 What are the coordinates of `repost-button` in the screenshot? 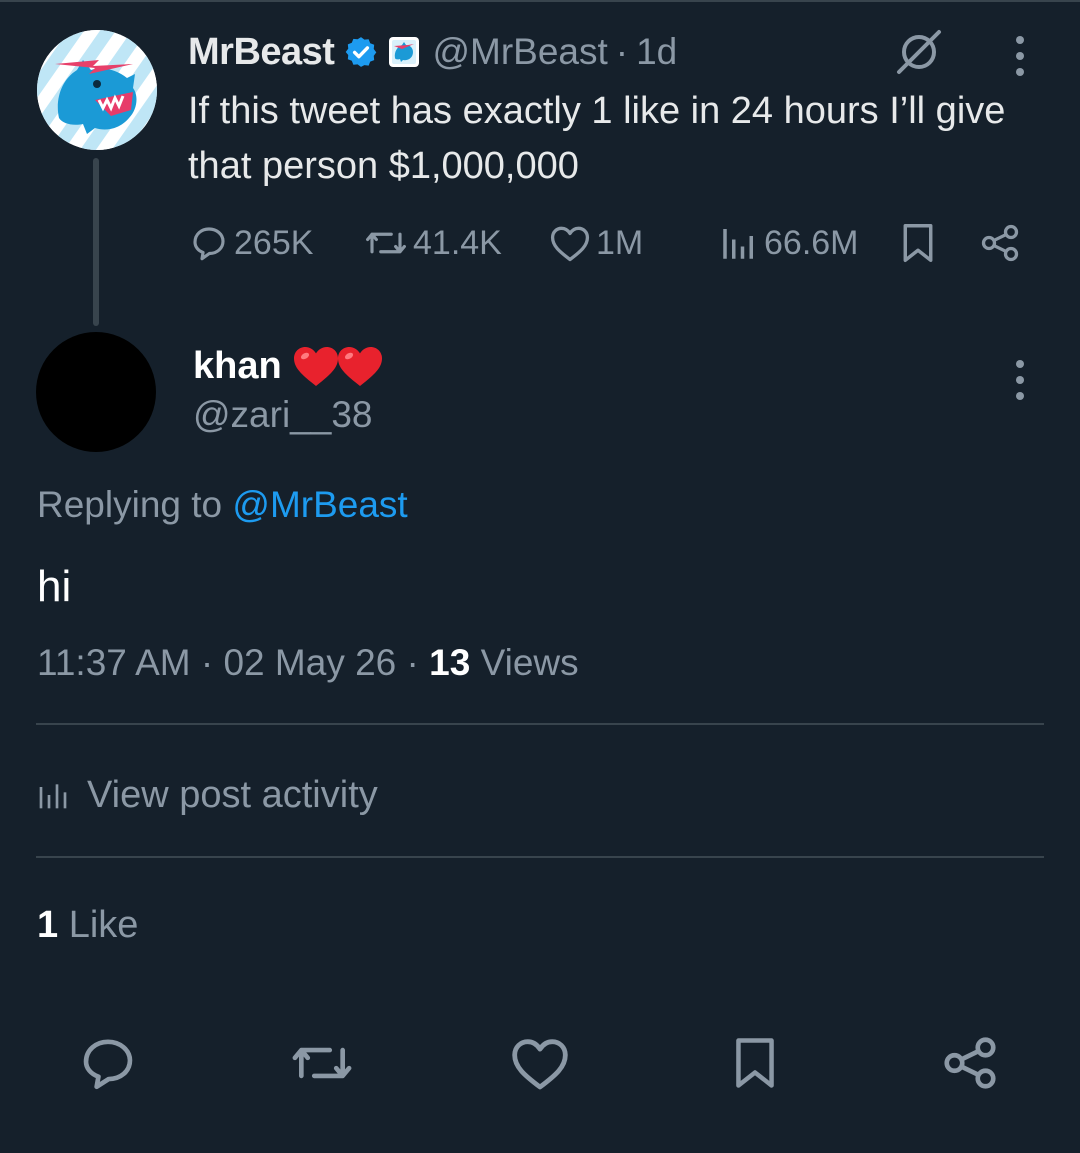 It's located at (322, 1063).